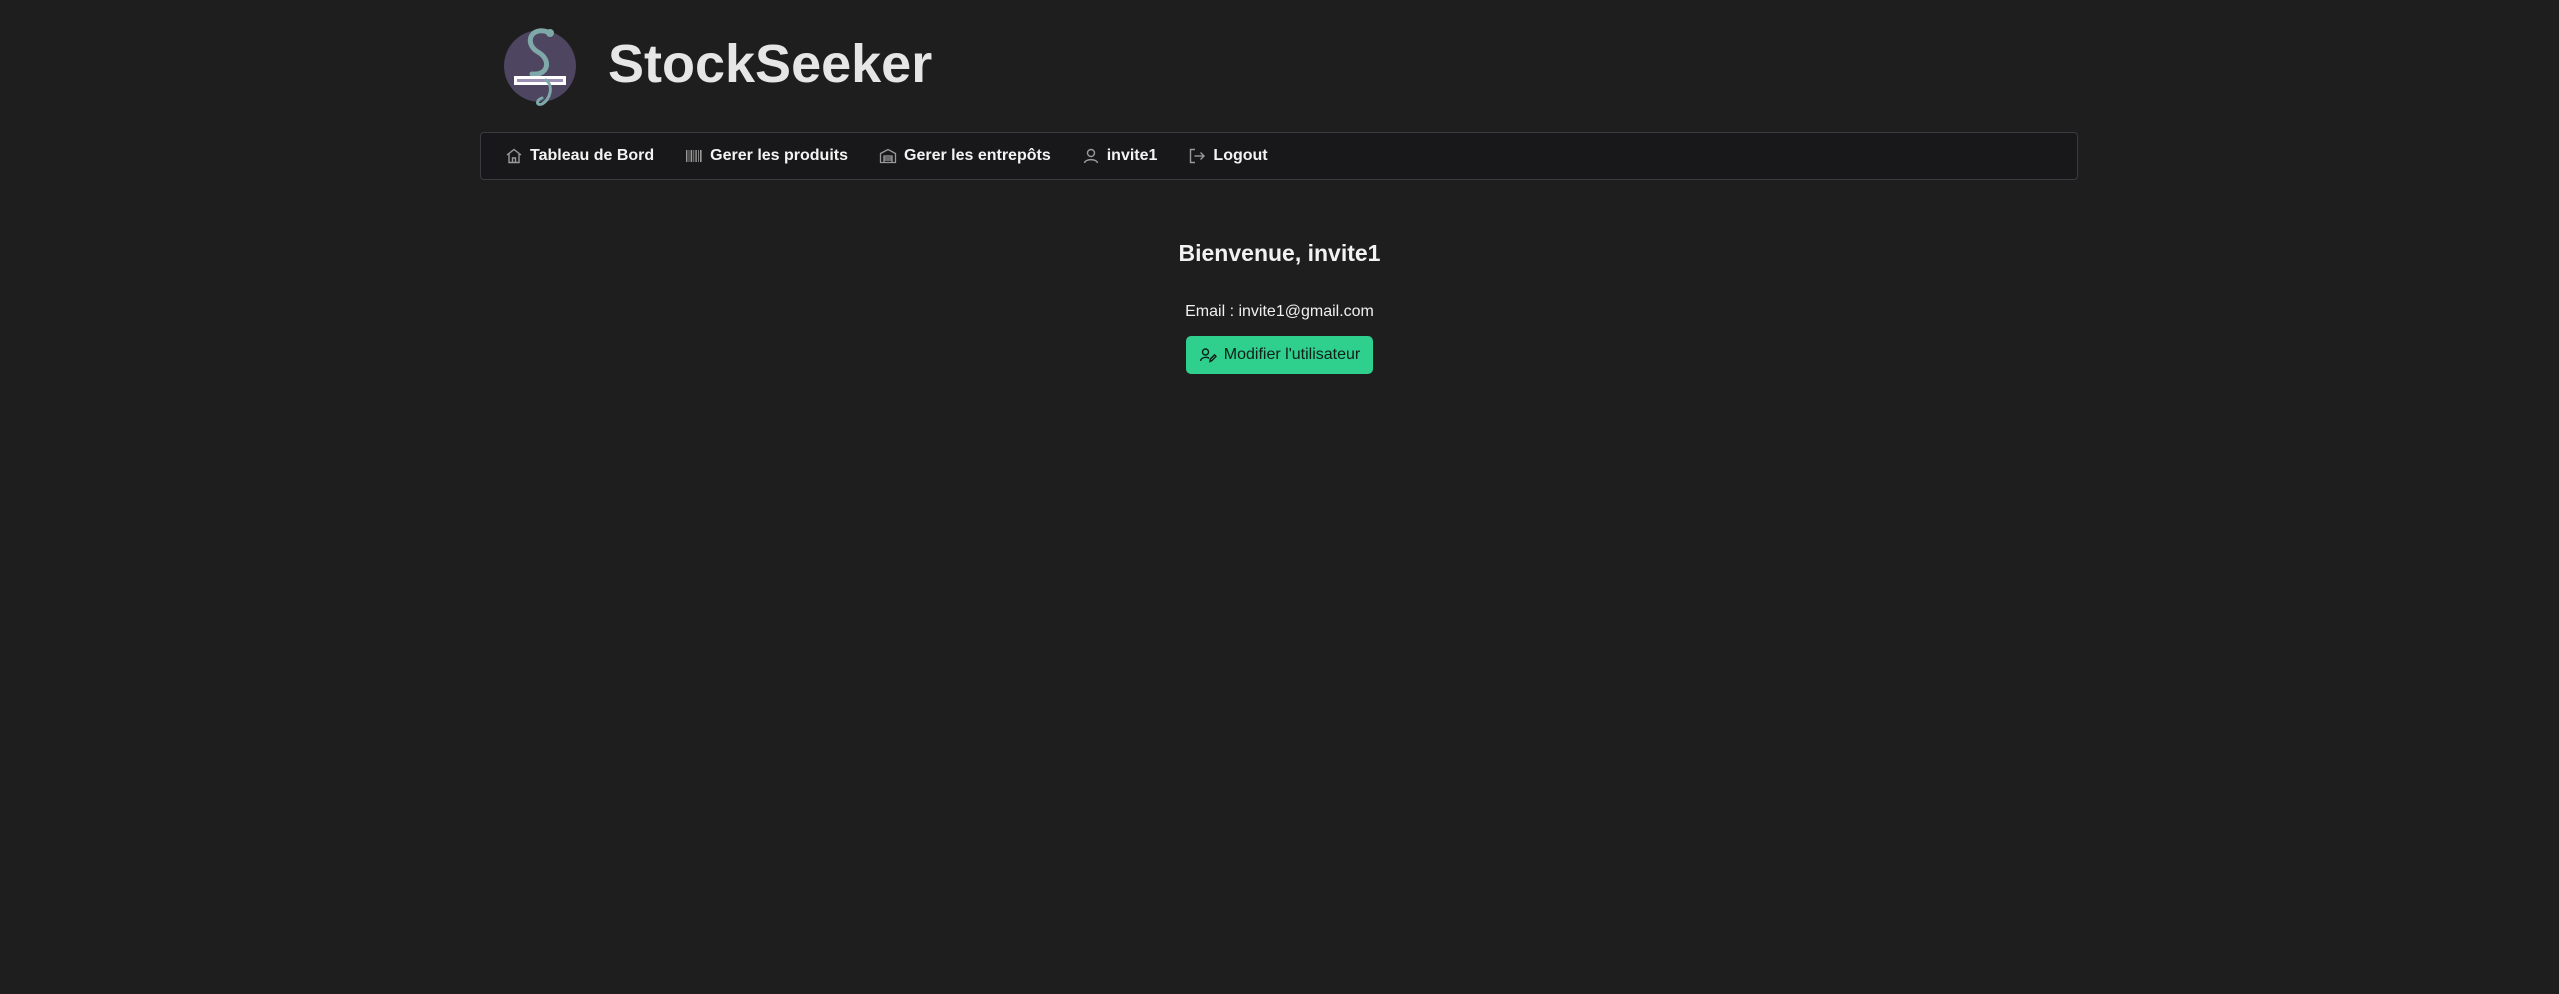 The height and width of the screenshot is (994, 2559). I want to click on nav-item-dashboard: Tableau de Bord, so click(579, 156).